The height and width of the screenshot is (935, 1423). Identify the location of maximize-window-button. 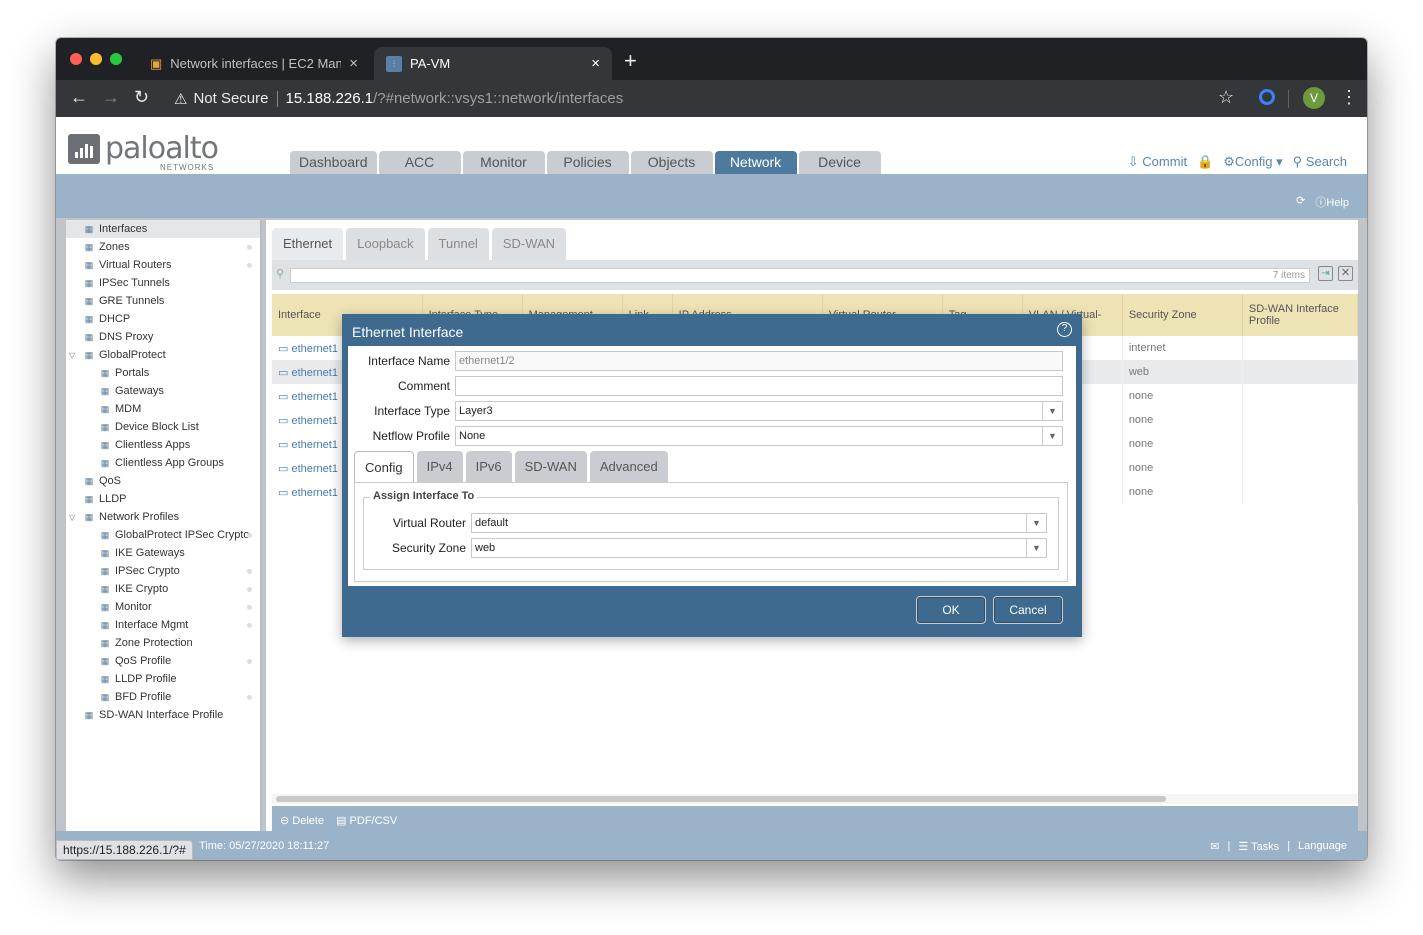
(116, 59).